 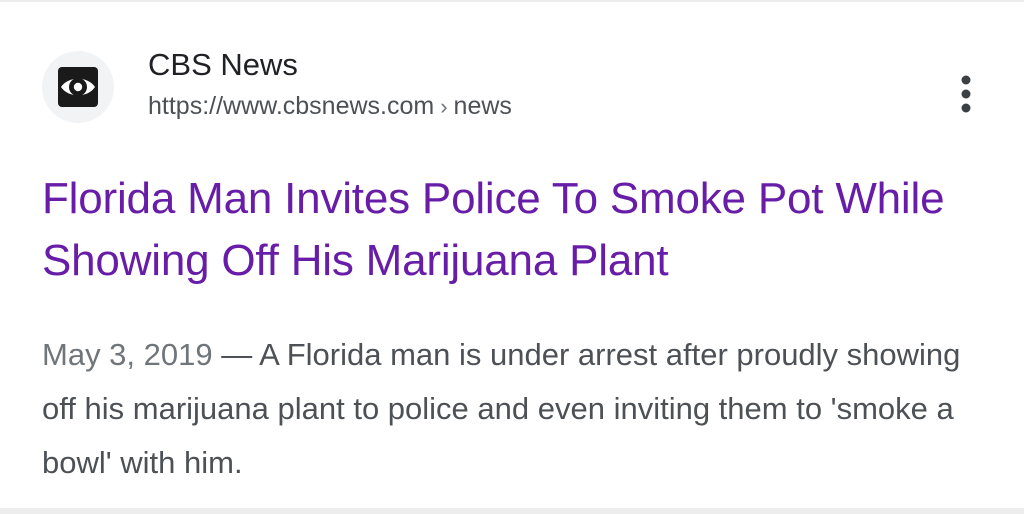 I want to click on top-divider, so click(x=512, y=1).